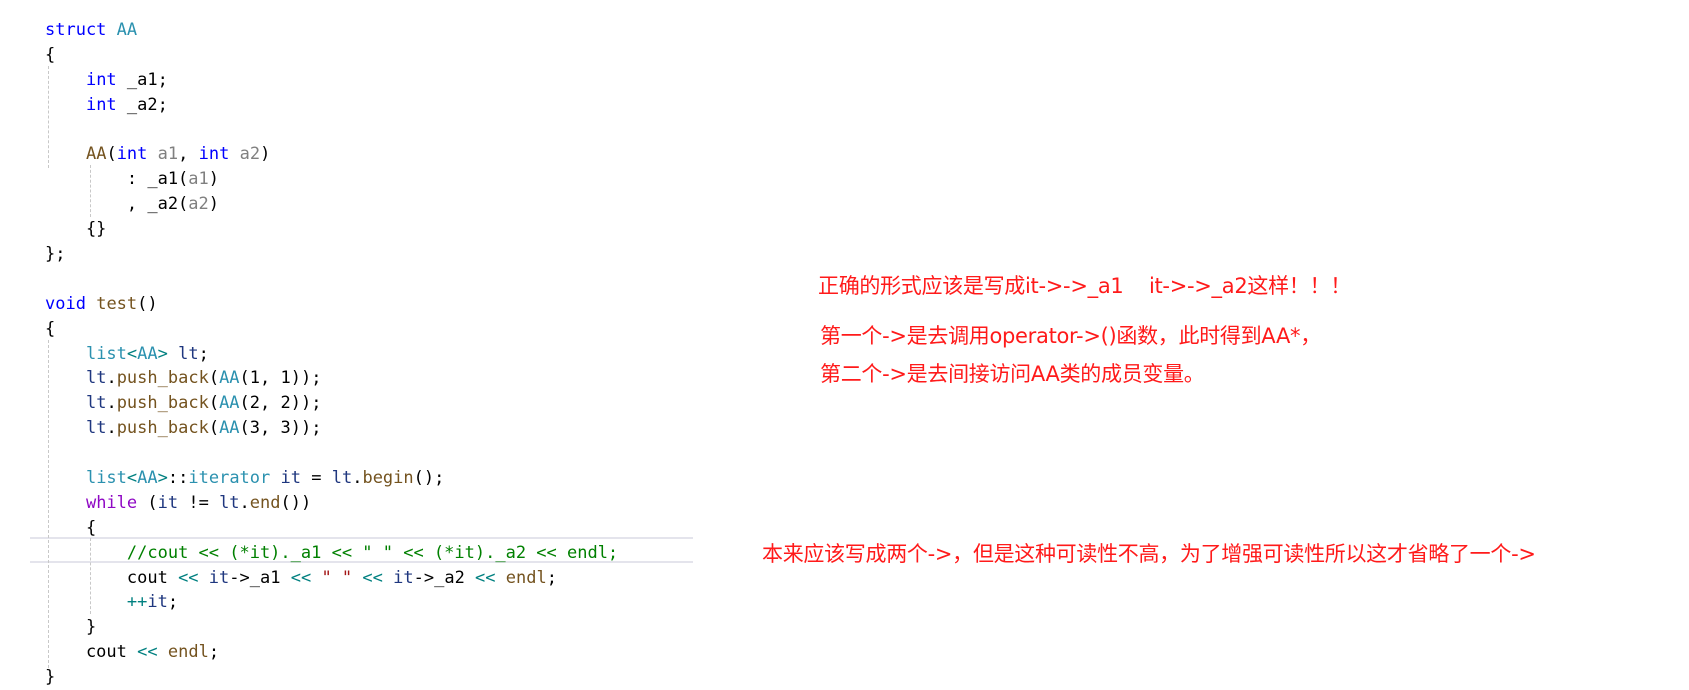 The image size is (1689, 690). I want to click on code-text: ()), so click(296, 502).